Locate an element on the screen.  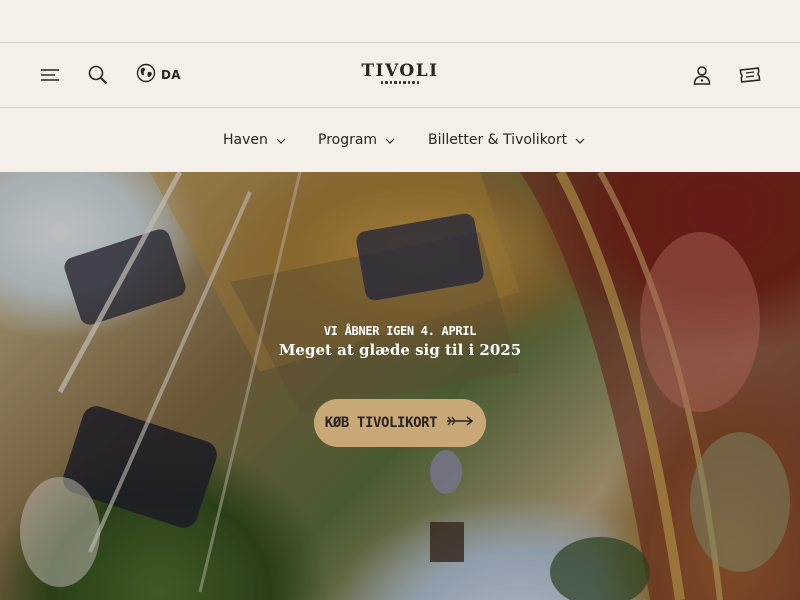
logo-text: TIVOLI is located at coordinates (400, 71).